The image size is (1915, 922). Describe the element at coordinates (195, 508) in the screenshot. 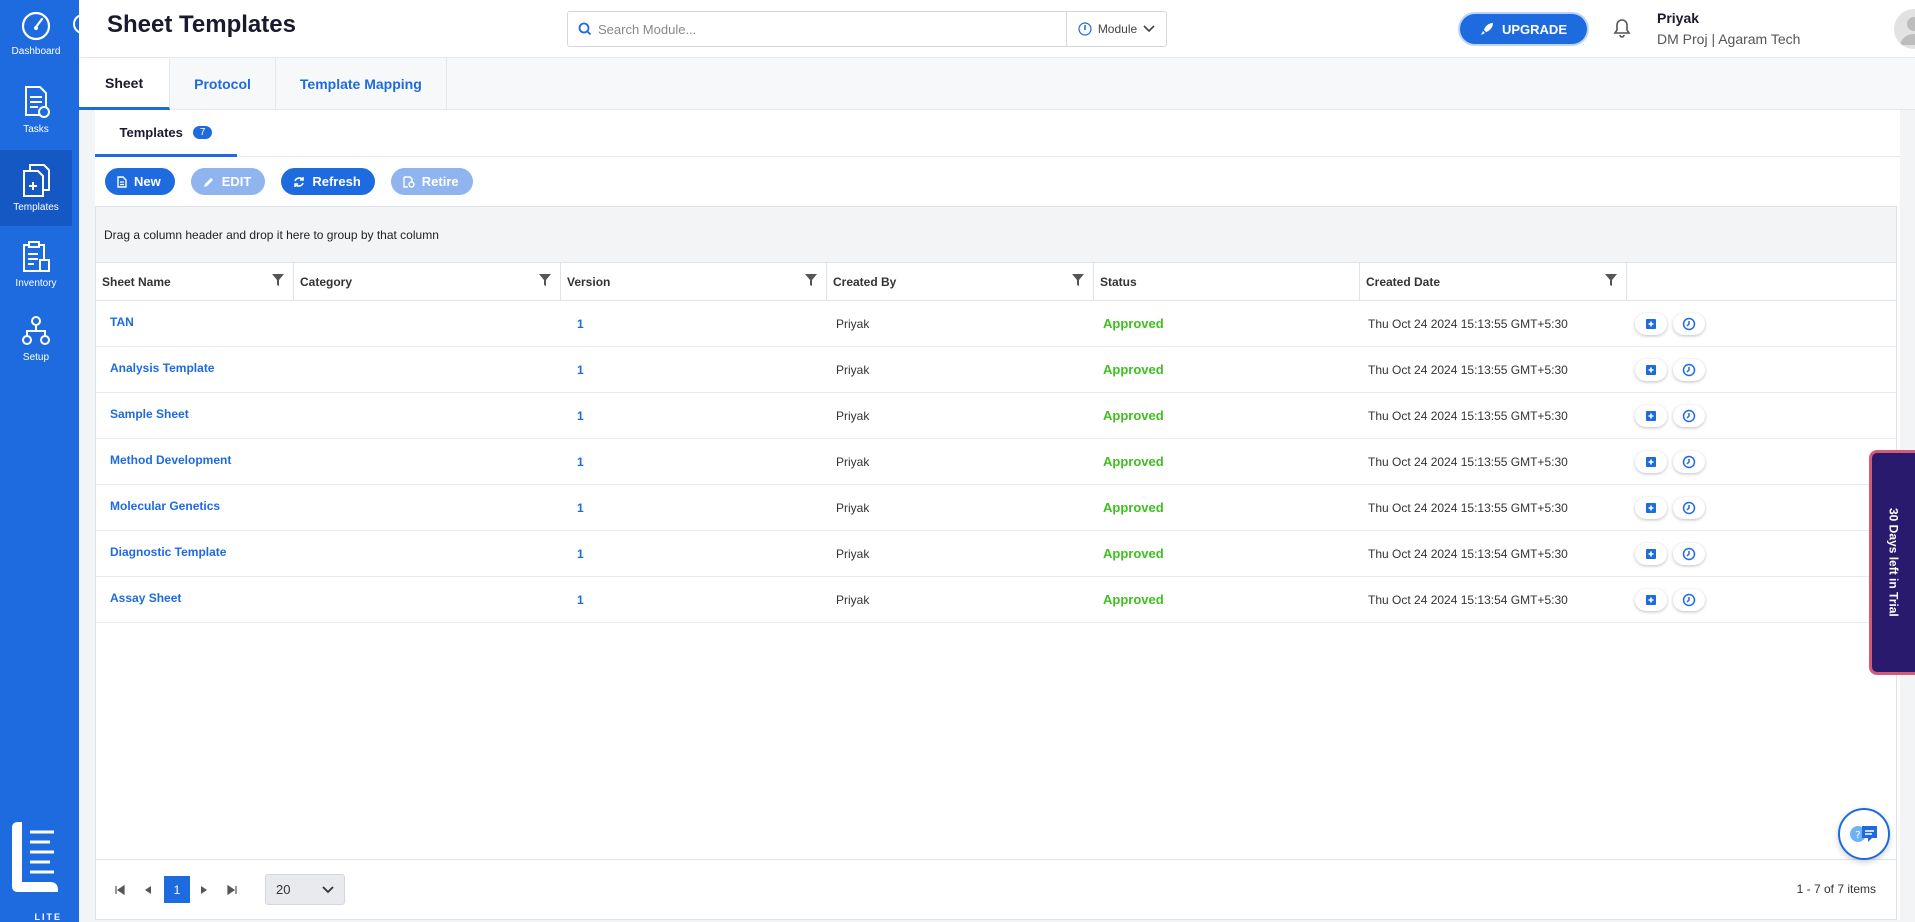

I see `sheet-name-link: Molecular Genetics` at that location.